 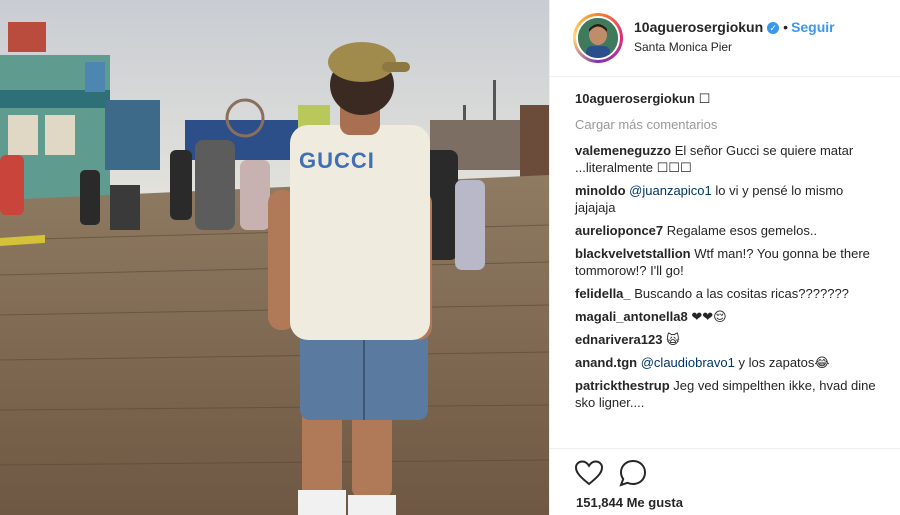 I want to click on caption-username: 10aguerosergiokun, so click(x=635, y=98).